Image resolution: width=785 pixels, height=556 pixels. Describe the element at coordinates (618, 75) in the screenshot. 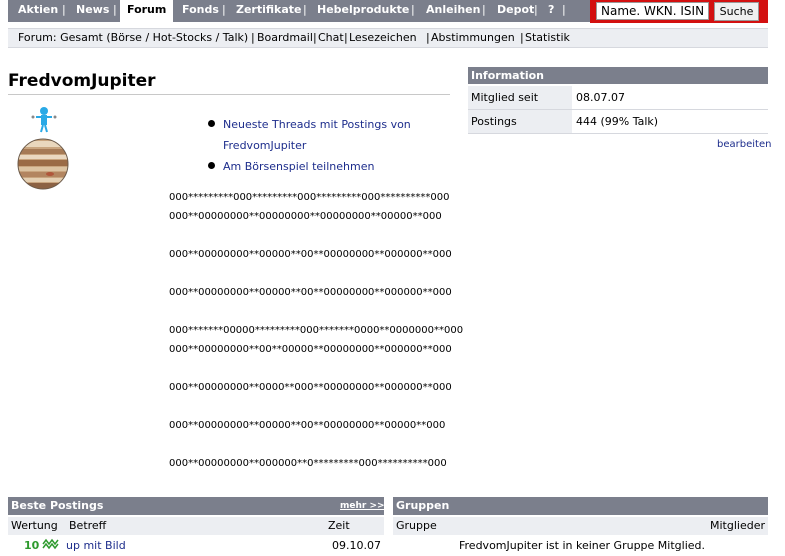

I see `information-header: Information` at that location.